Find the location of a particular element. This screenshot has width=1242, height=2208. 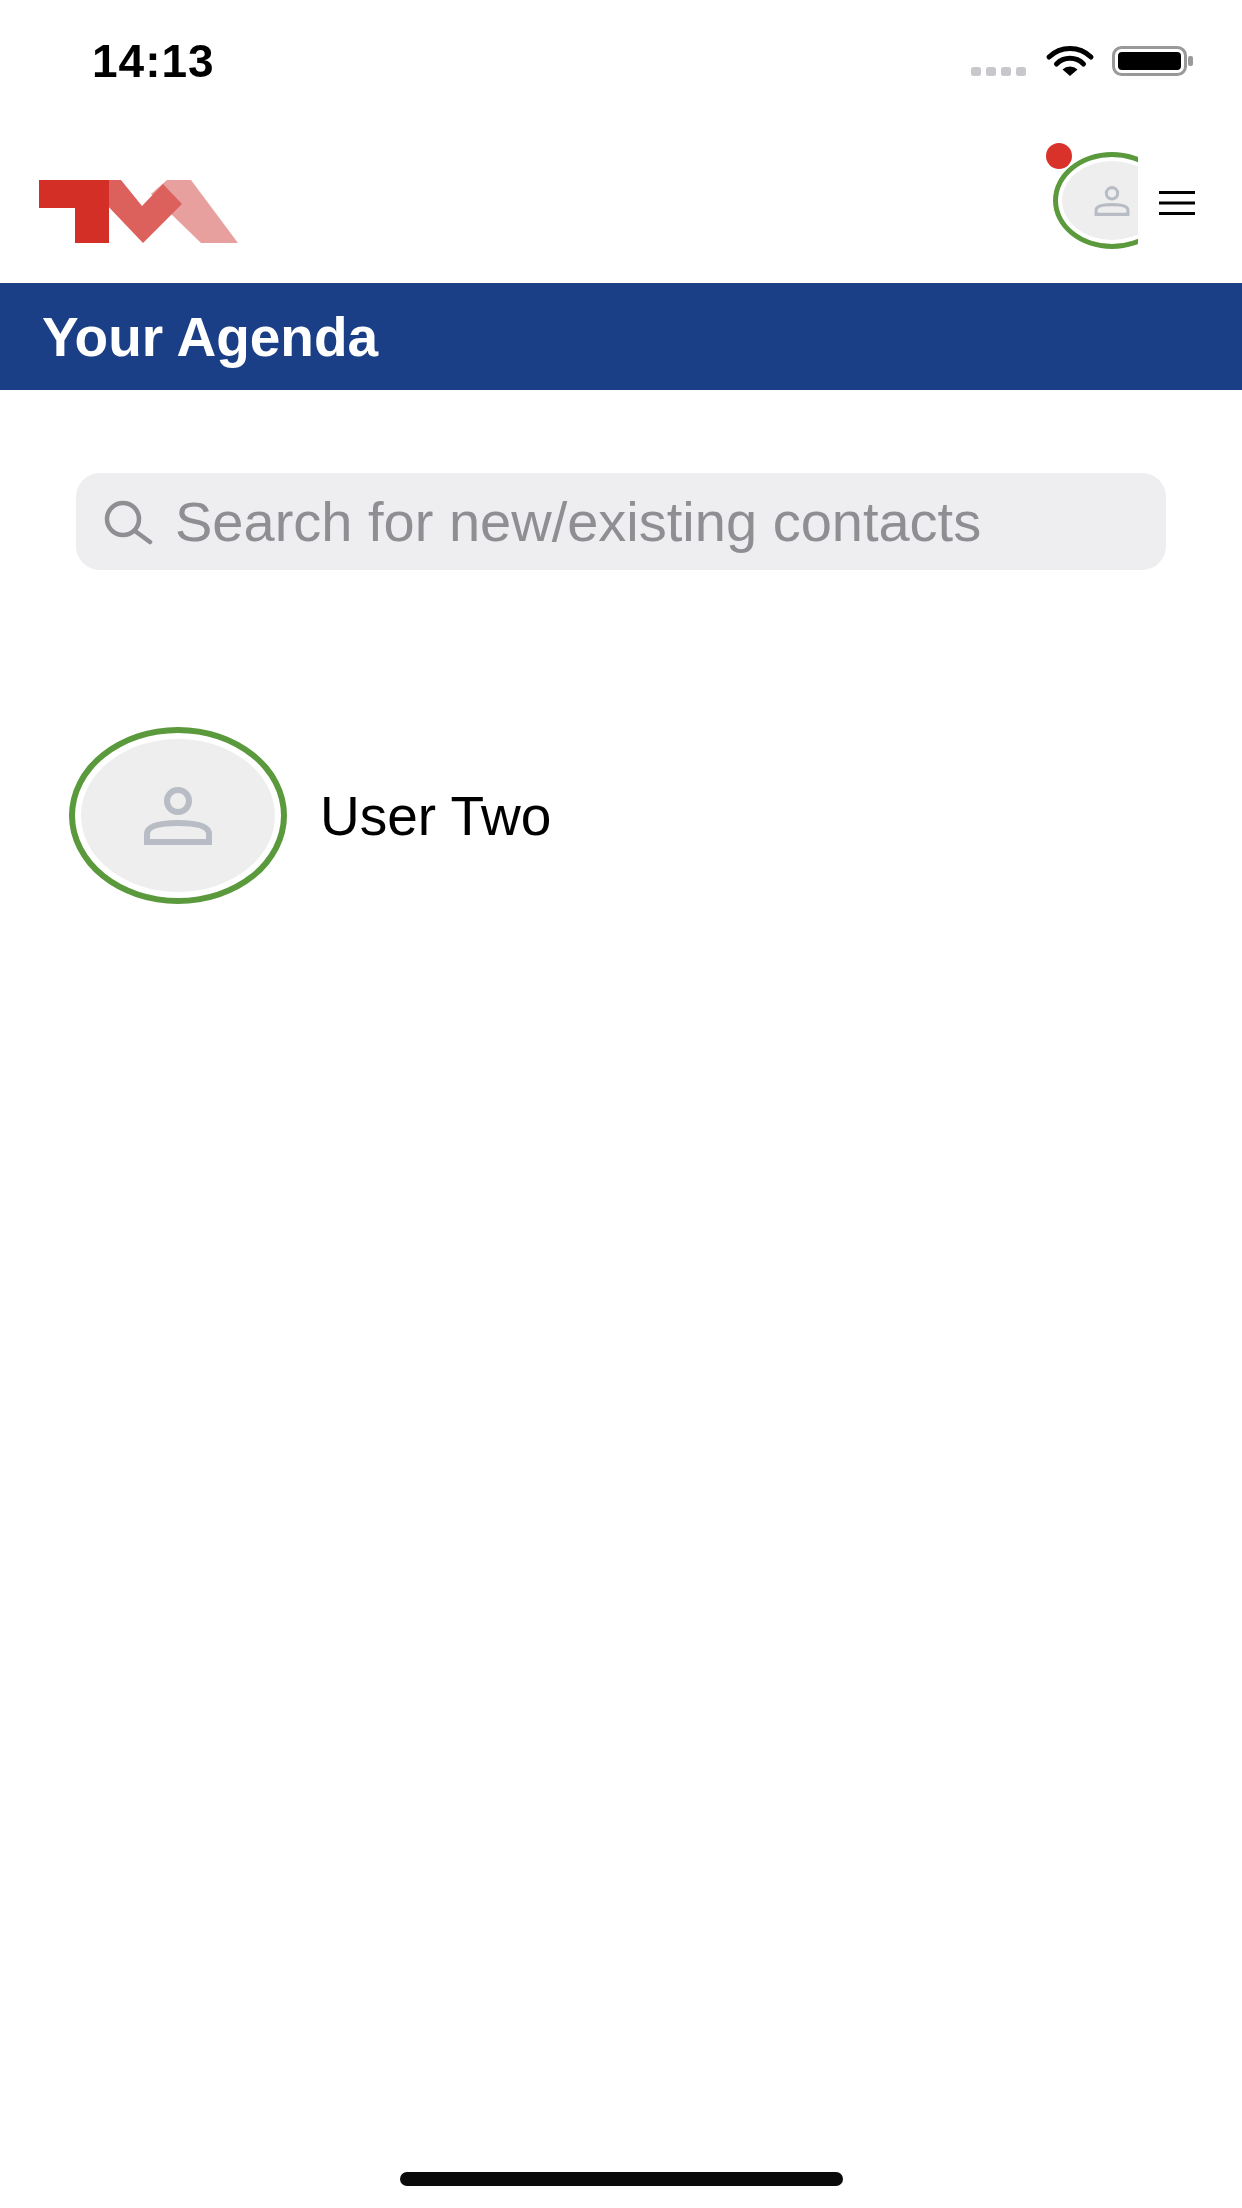

search-input: Search for new/existing contacts is located at coordinates (660, 521).